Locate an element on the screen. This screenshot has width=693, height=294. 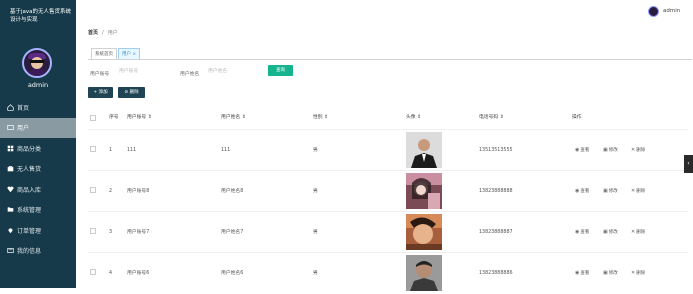
bag-icon is located at coordinates (10, 169).